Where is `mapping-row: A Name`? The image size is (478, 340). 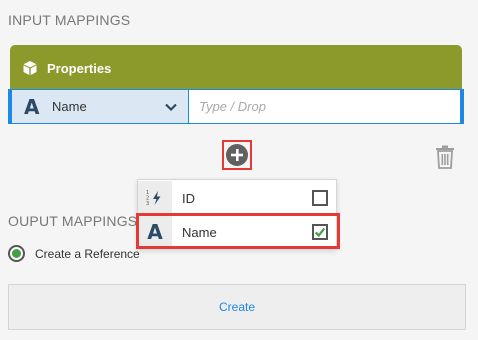
mapping-row: A Name is located at coordinates (236, 106).